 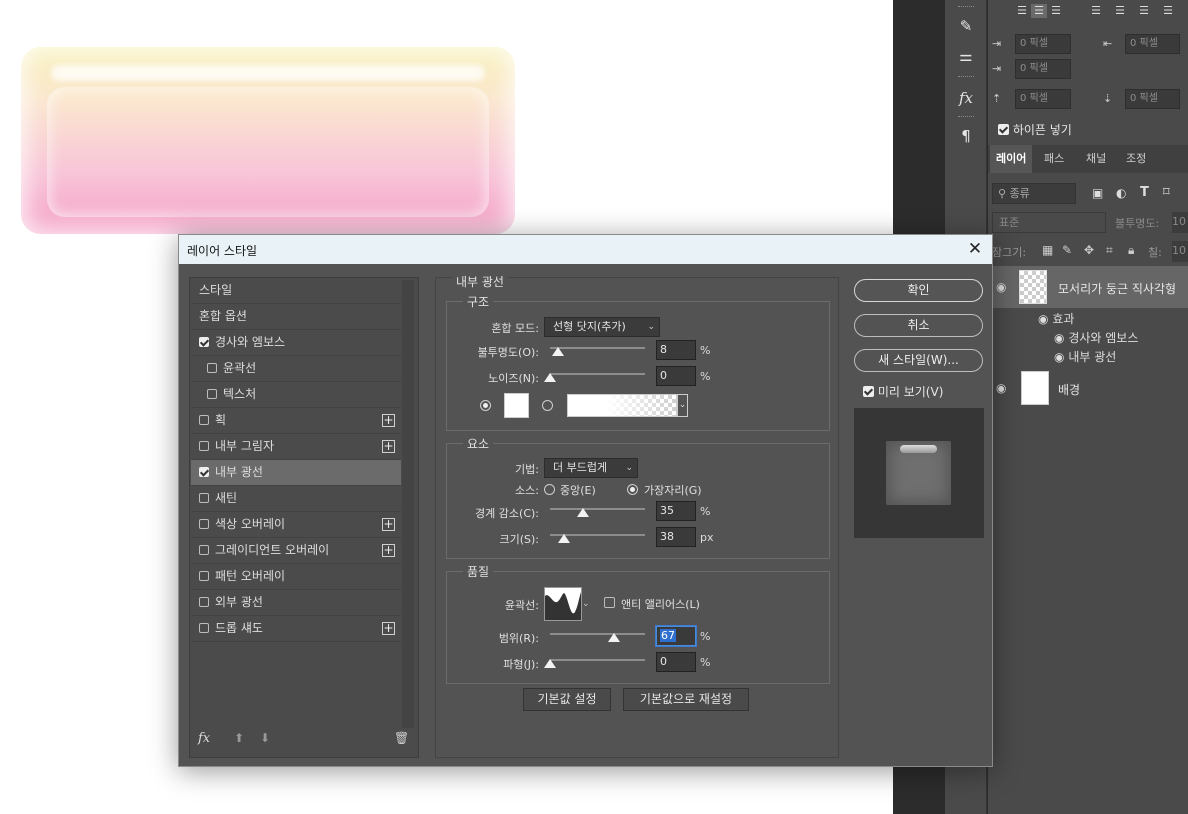 I want to click on style-item: 그레이디언트 오버레이 +, so click(x=296, y=551).